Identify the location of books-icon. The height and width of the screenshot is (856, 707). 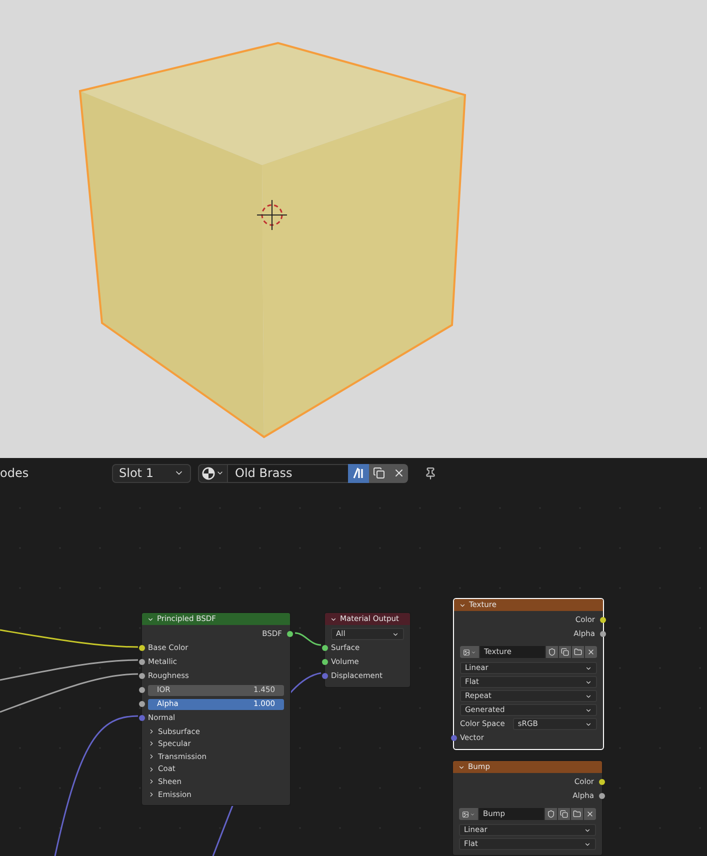
(358, 473).